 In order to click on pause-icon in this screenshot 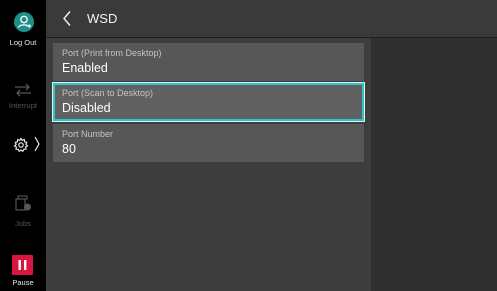, I will do `click(22, 265)`.